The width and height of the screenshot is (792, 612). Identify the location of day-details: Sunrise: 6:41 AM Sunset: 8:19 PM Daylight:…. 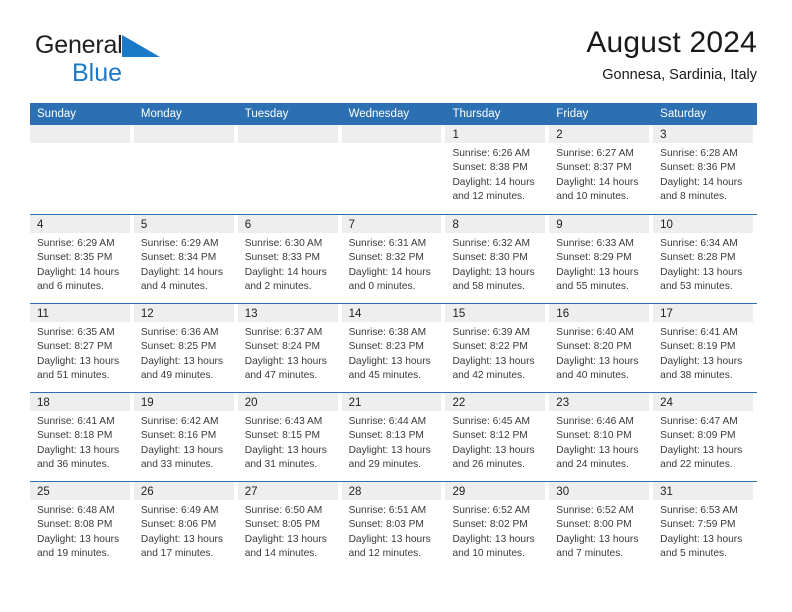
(703, 353).